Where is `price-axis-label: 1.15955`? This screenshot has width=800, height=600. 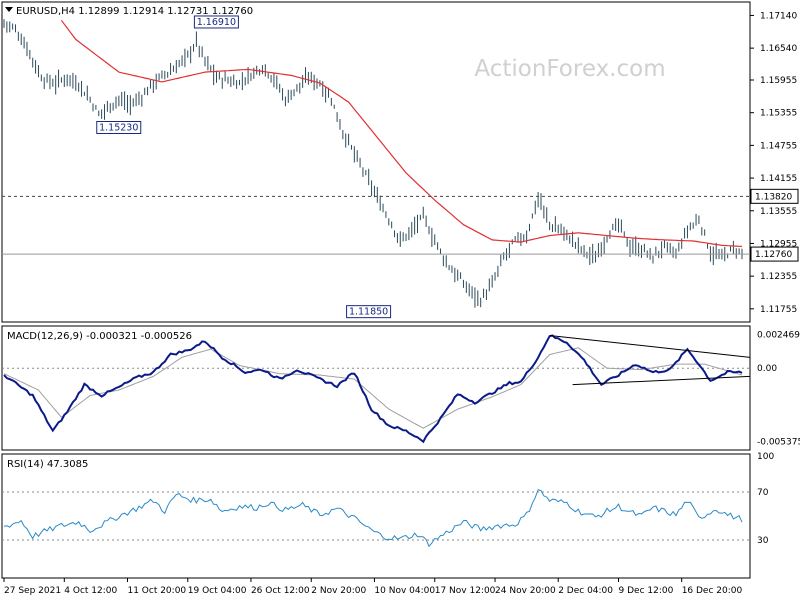
price-axis-label: 1.15955 is located at coordinates (778, 81).